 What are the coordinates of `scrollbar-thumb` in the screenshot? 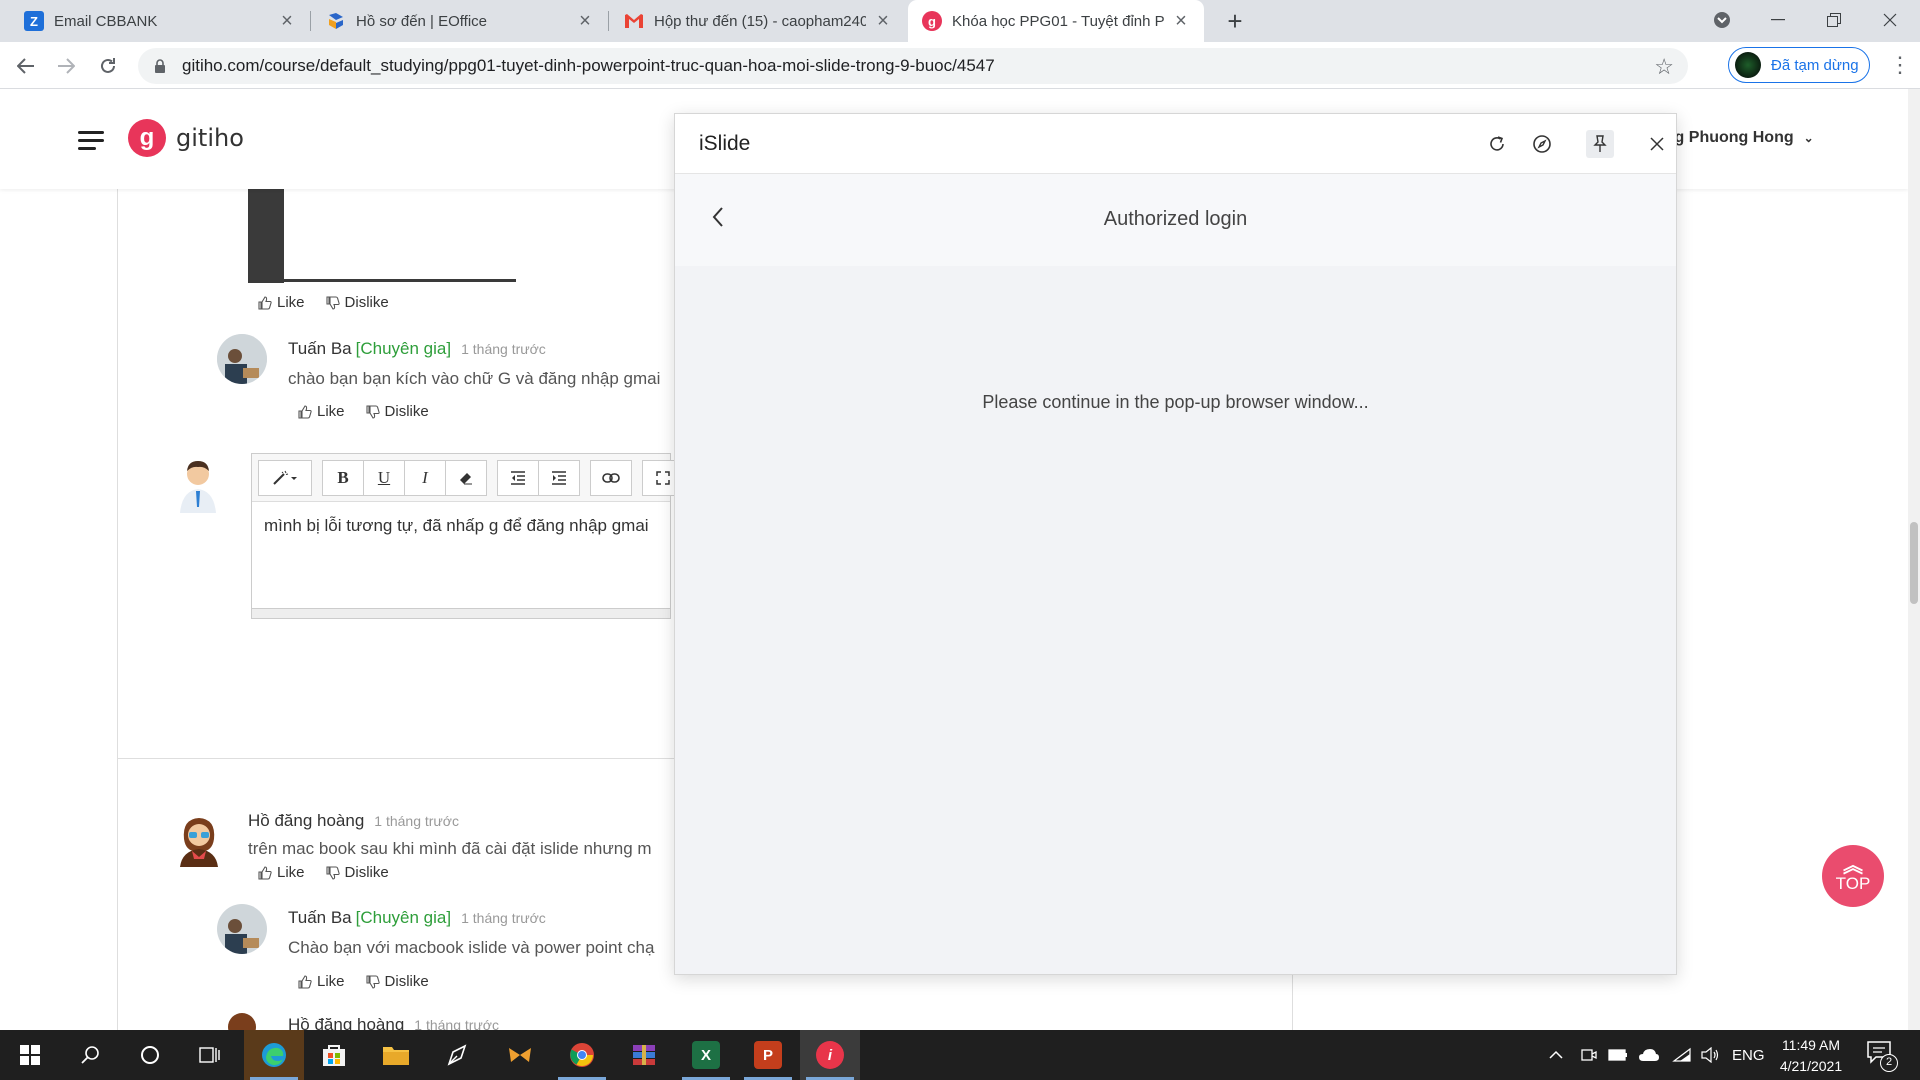 It's located at (1914, 563).